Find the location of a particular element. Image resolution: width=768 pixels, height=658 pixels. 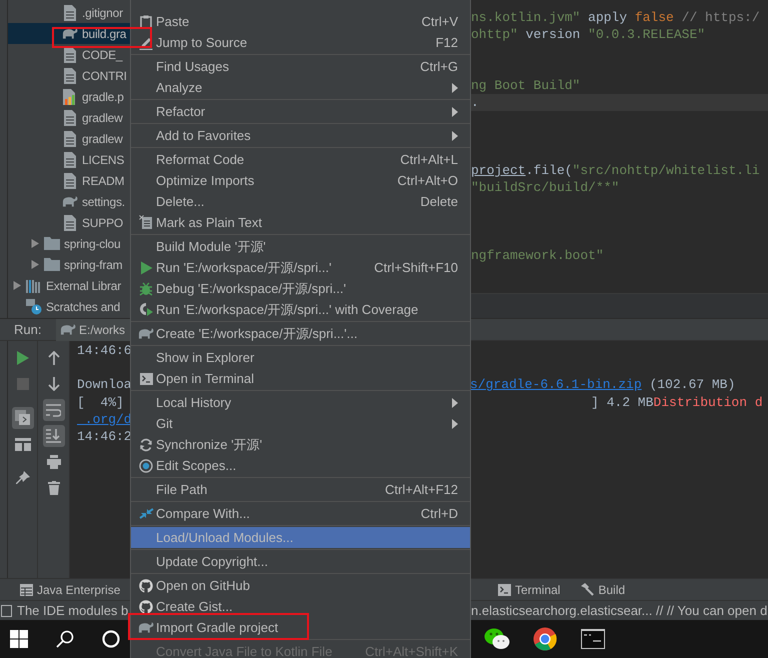

console-text: 14:46:6 is located at coordinates (104, 350).